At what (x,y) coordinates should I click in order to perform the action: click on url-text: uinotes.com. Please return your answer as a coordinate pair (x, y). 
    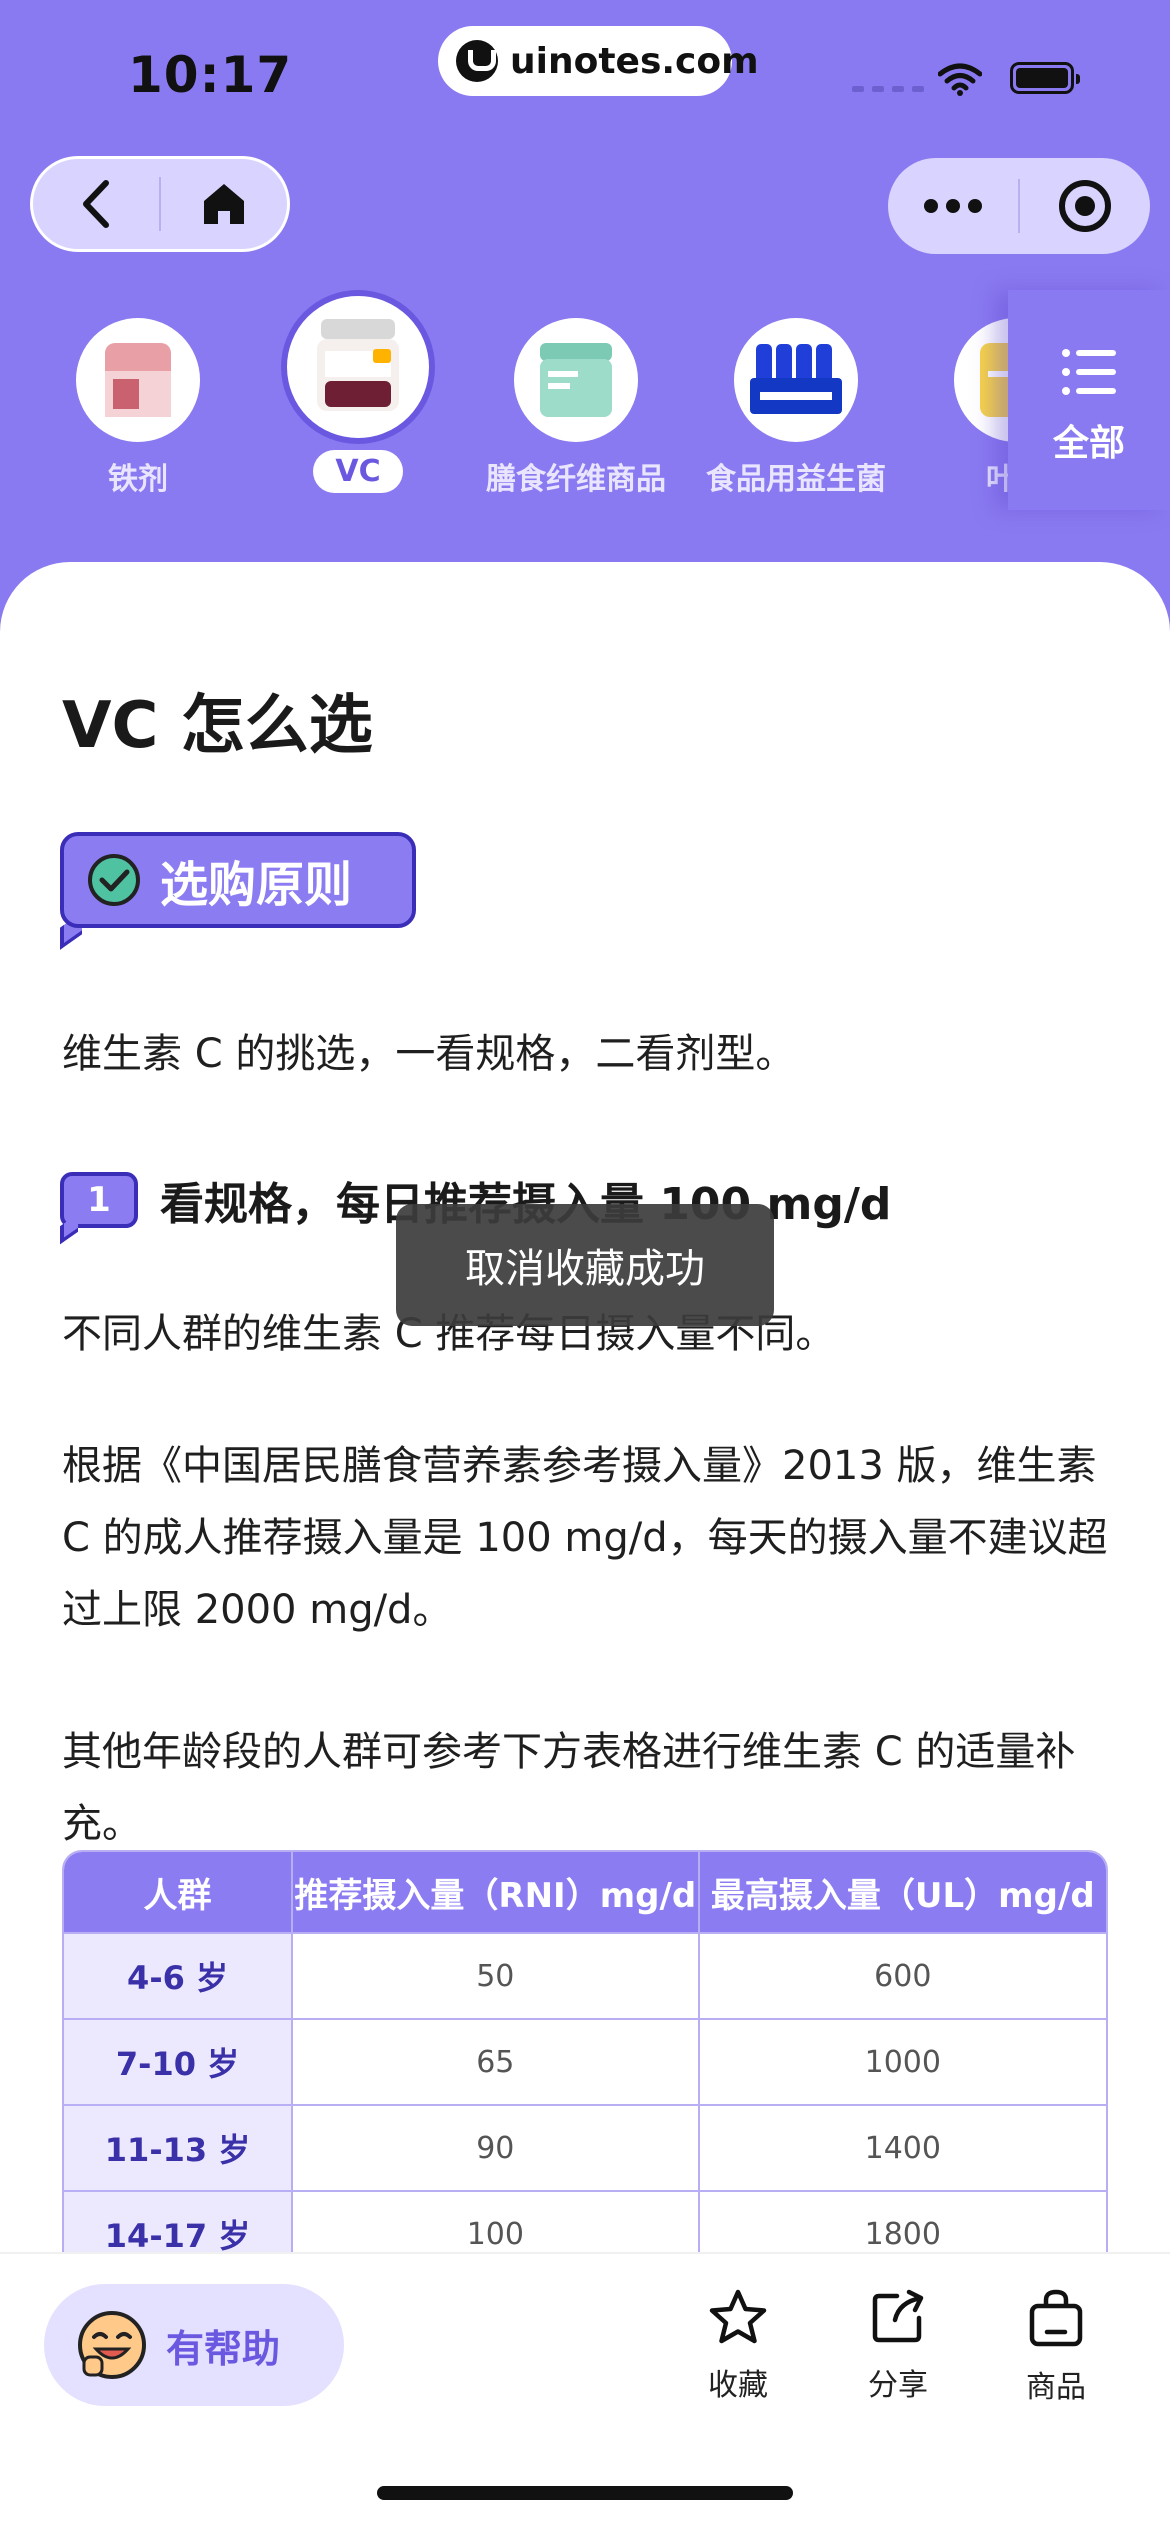
    Looking at the image, I should click on (634, 61).